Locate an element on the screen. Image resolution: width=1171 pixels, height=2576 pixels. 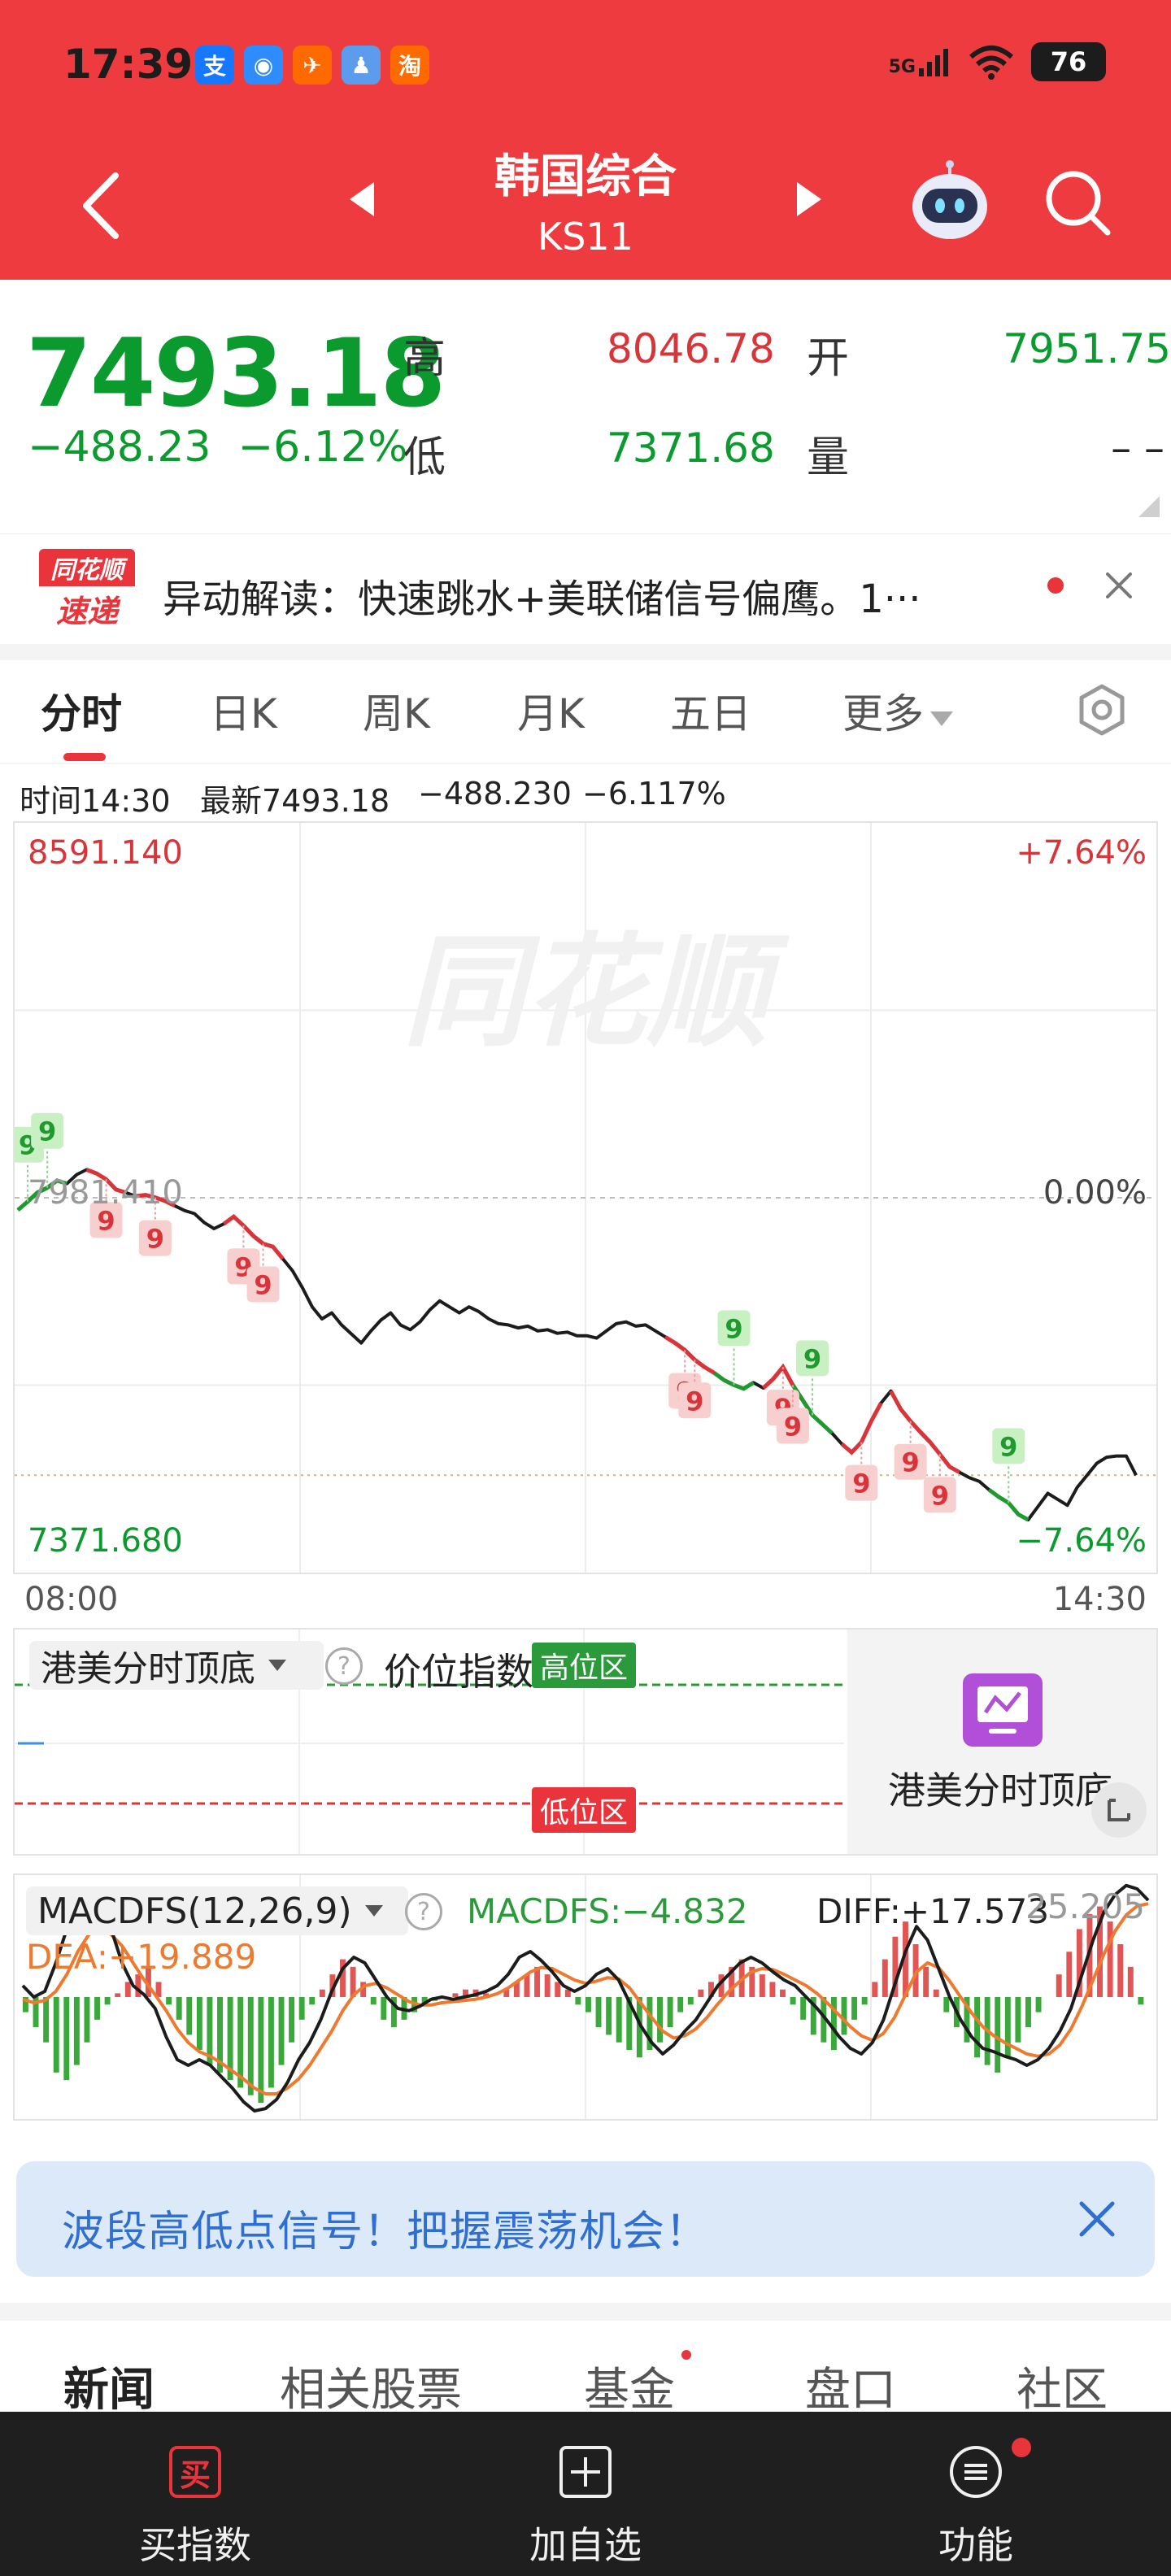
status-indicators: 5G 76 is located at coordinates (998, 61).